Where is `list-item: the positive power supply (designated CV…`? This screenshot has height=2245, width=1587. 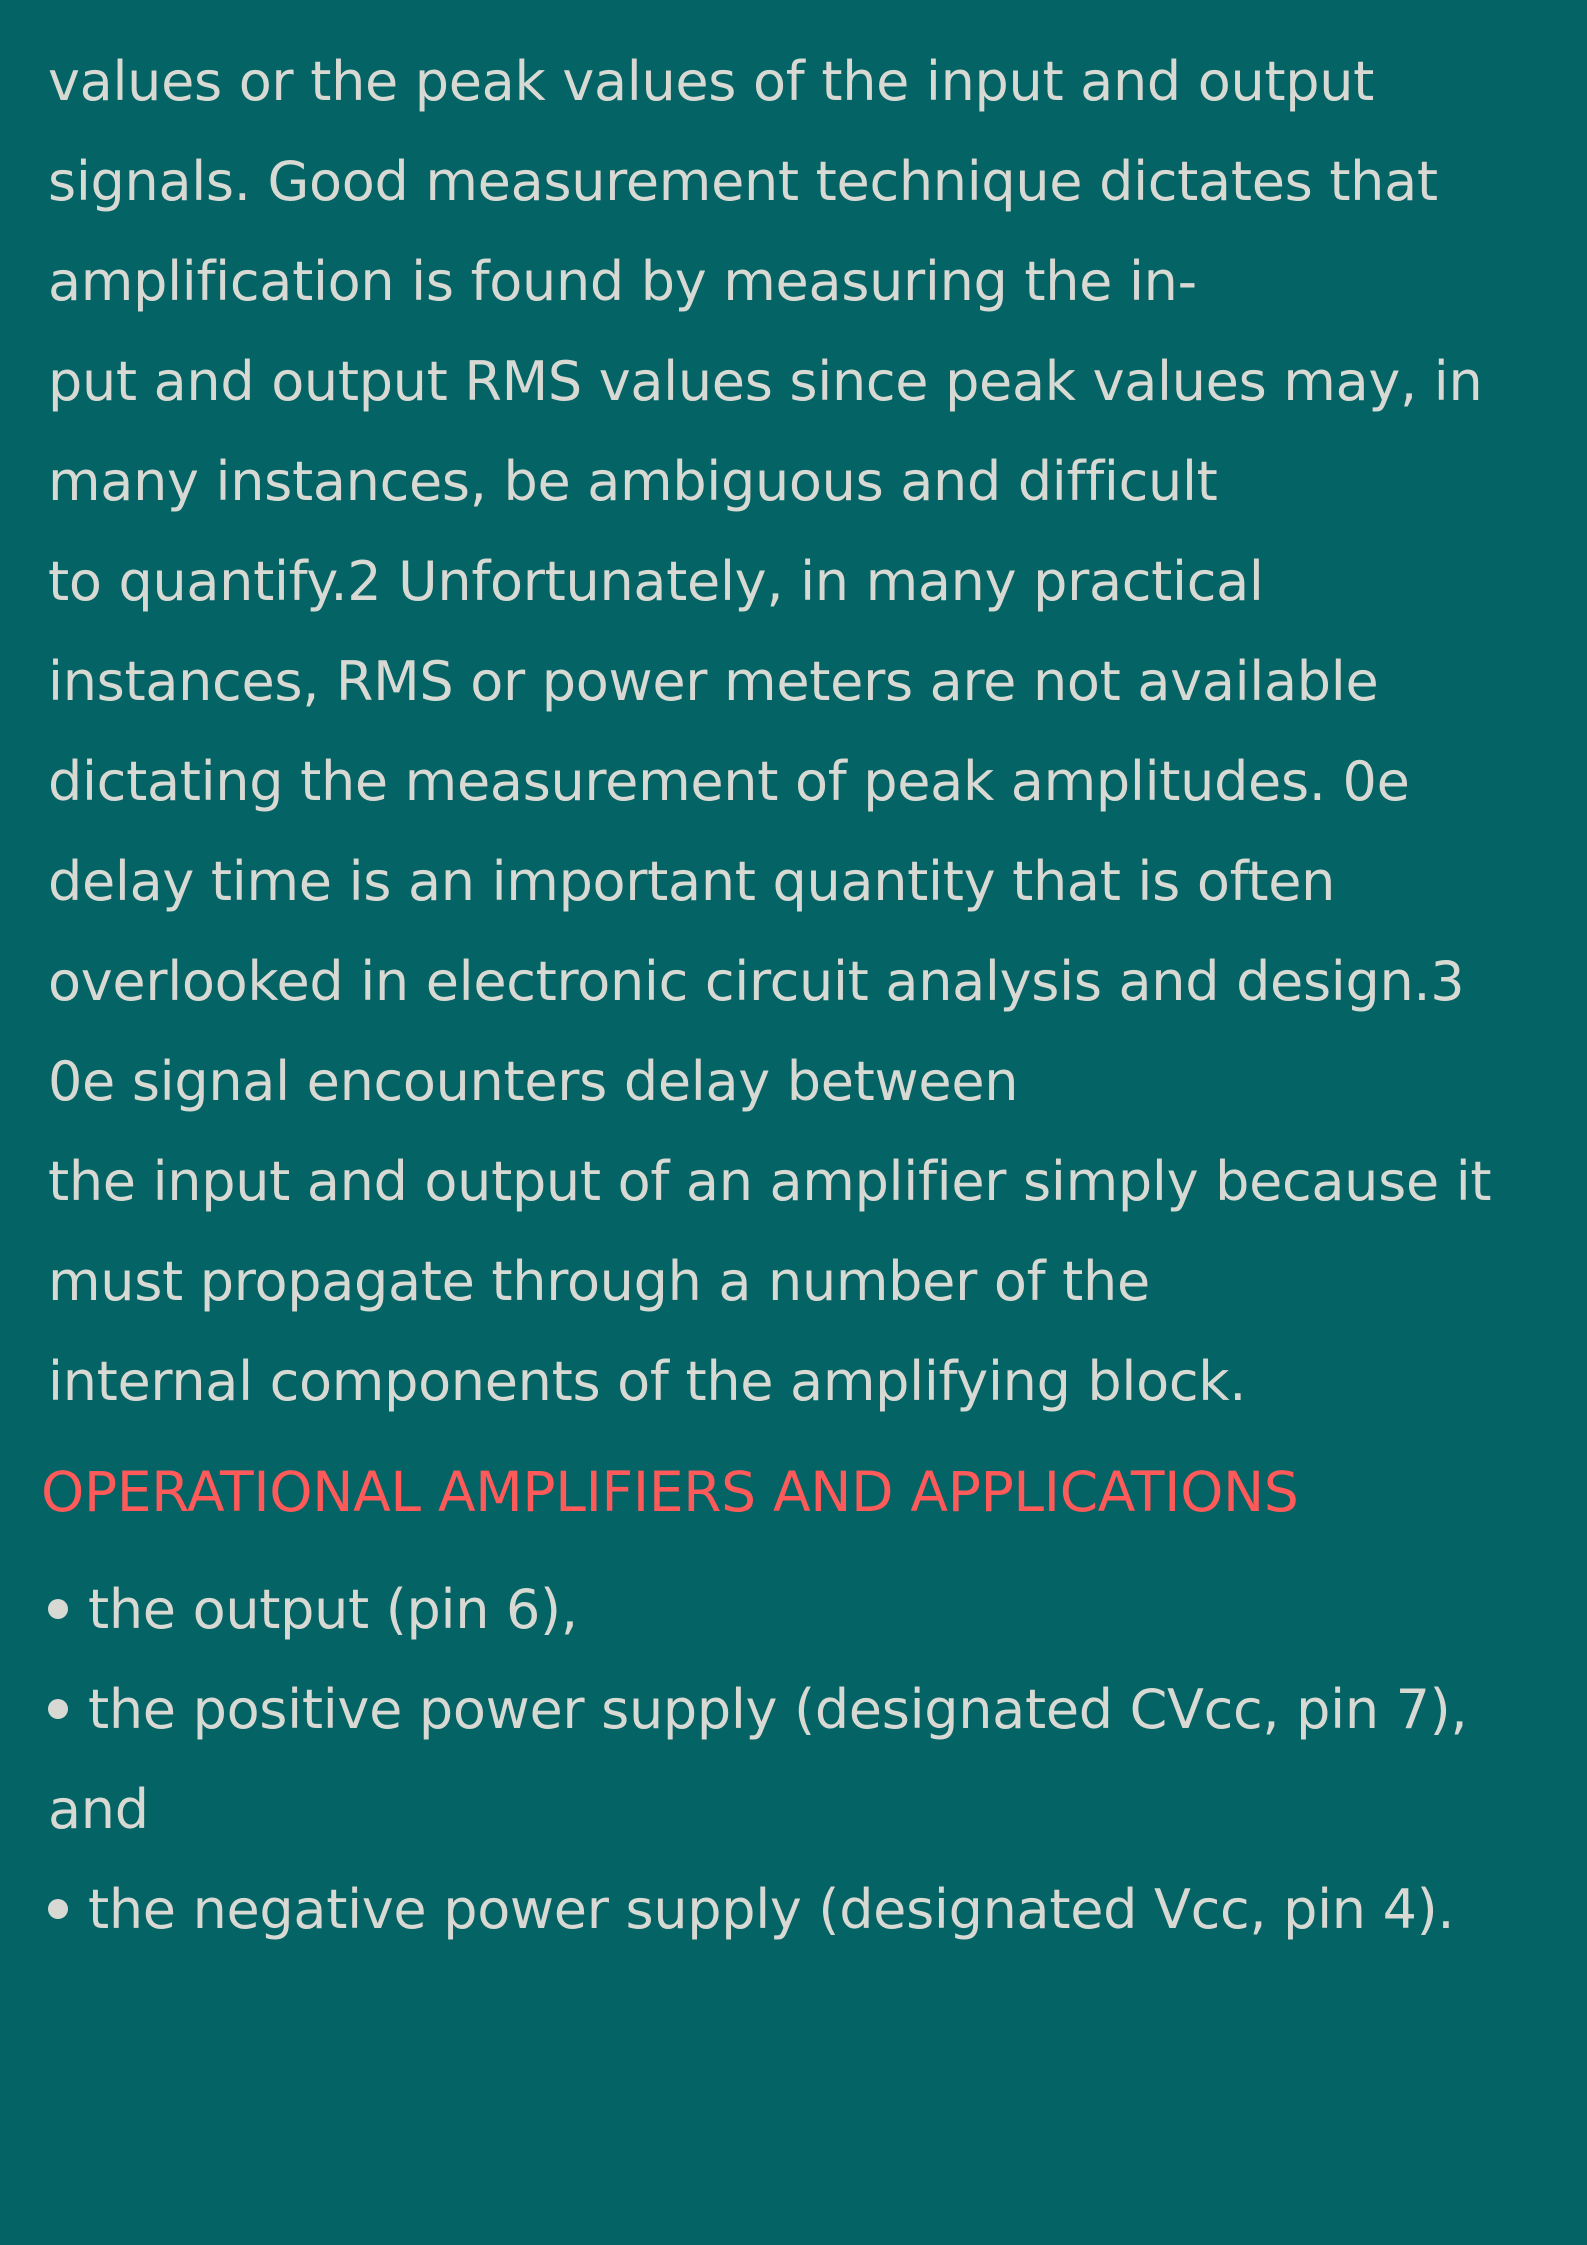 list-item: the positive power supply (designated CV… is located at coordinates (758, 1709).